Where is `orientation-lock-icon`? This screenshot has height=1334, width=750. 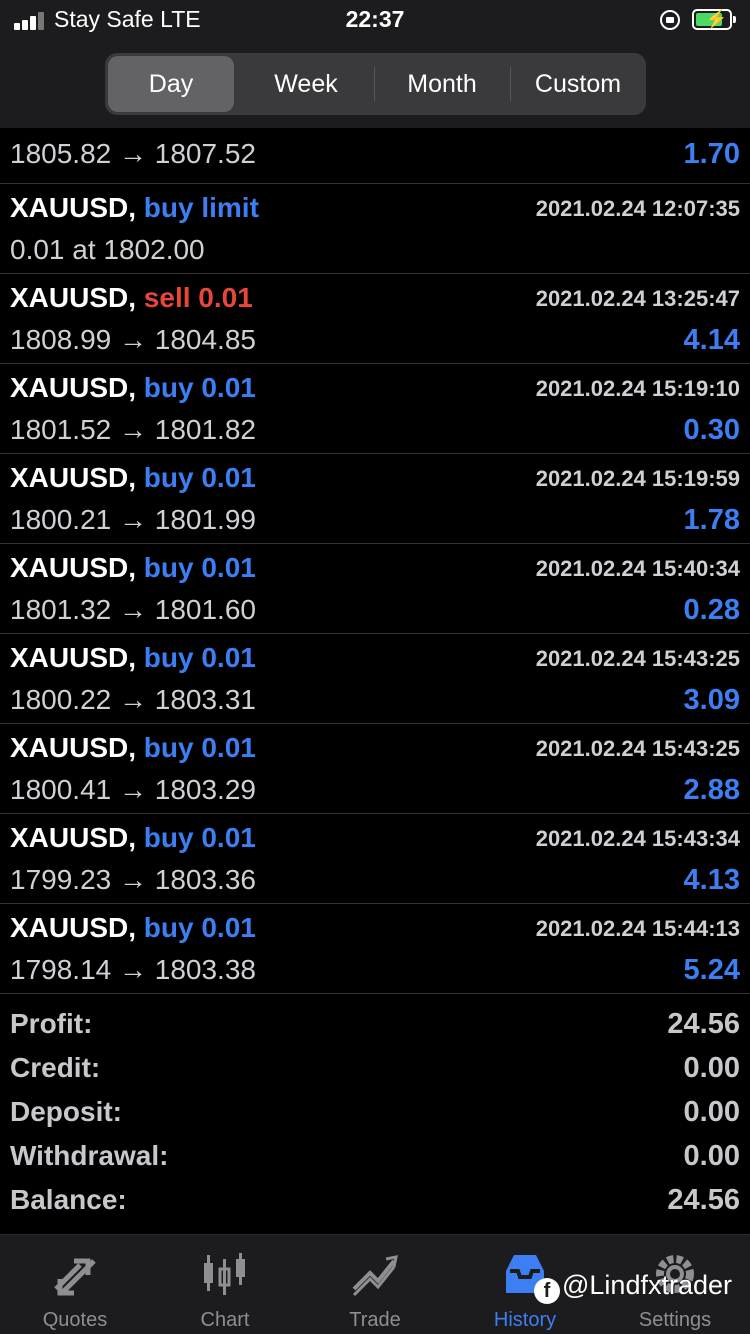 orientation-lock-icon is located at coordinates (670, 20).